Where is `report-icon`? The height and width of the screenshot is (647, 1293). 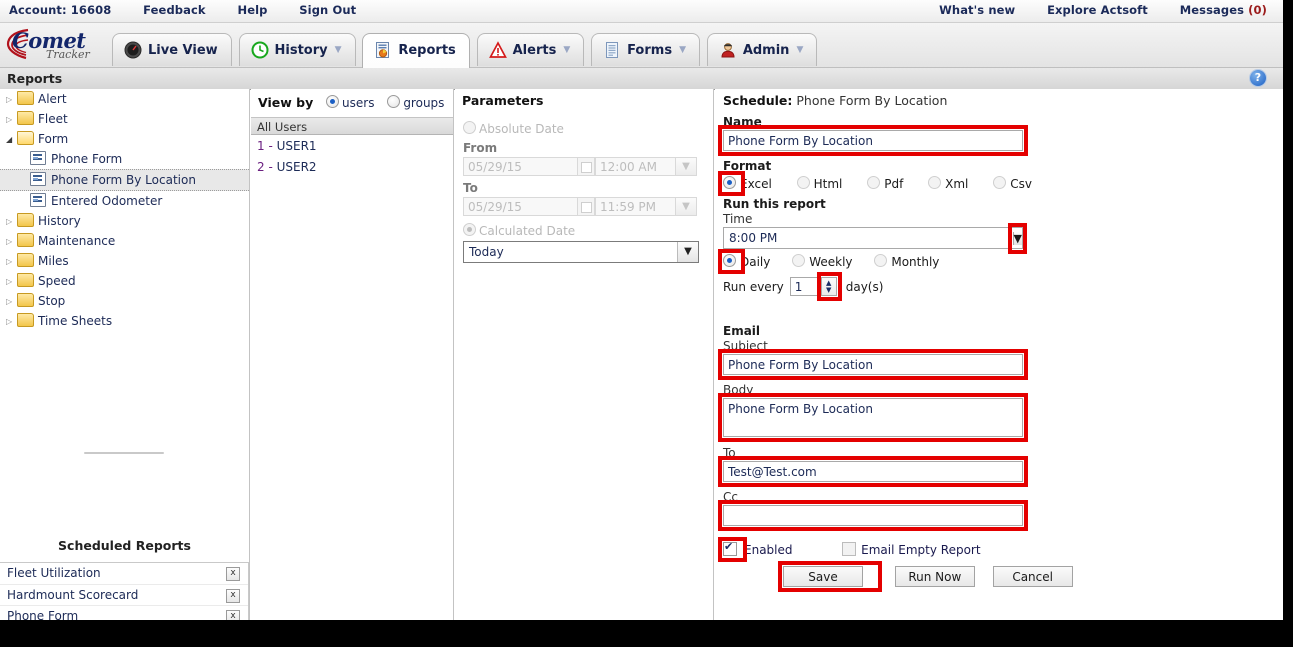
report-icon is located at coordinates (383, 50).